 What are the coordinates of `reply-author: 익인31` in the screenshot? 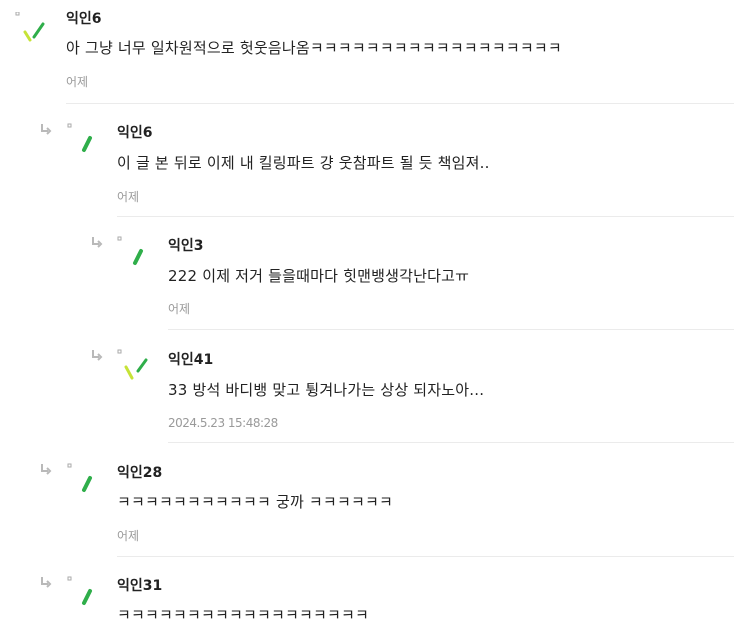 It's located at (139, 585).